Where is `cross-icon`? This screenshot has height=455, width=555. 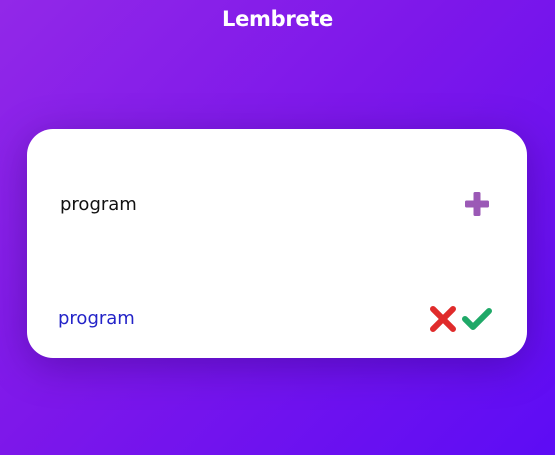
cross-icon is located at coordinates (443, 319).